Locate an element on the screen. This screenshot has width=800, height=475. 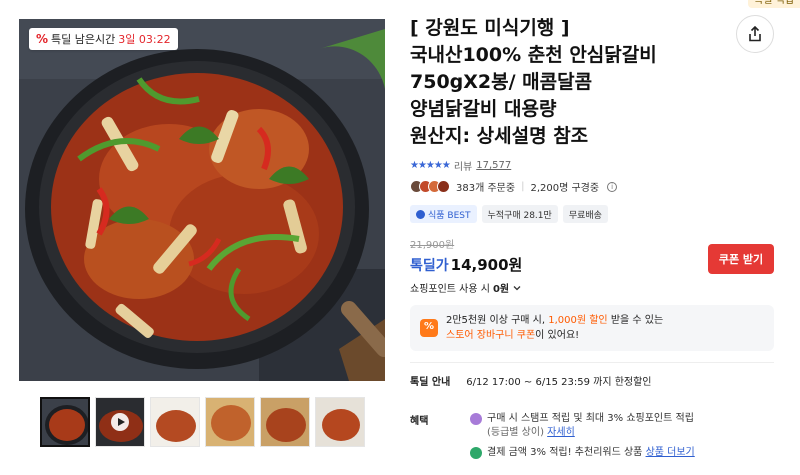
reward-icon is located at coordinates (476, 453).